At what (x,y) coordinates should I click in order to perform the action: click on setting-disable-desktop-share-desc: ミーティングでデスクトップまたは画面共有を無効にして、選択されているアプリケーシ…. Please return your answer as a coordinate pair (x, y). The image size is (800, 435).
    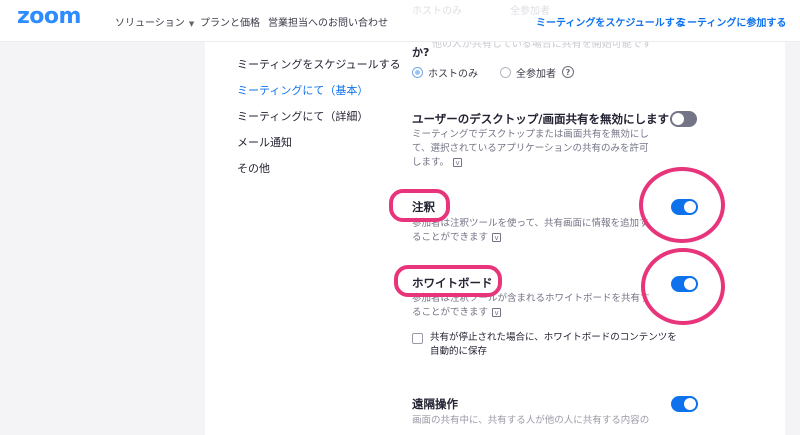
    Looking at the image, I should click on (534, 149).